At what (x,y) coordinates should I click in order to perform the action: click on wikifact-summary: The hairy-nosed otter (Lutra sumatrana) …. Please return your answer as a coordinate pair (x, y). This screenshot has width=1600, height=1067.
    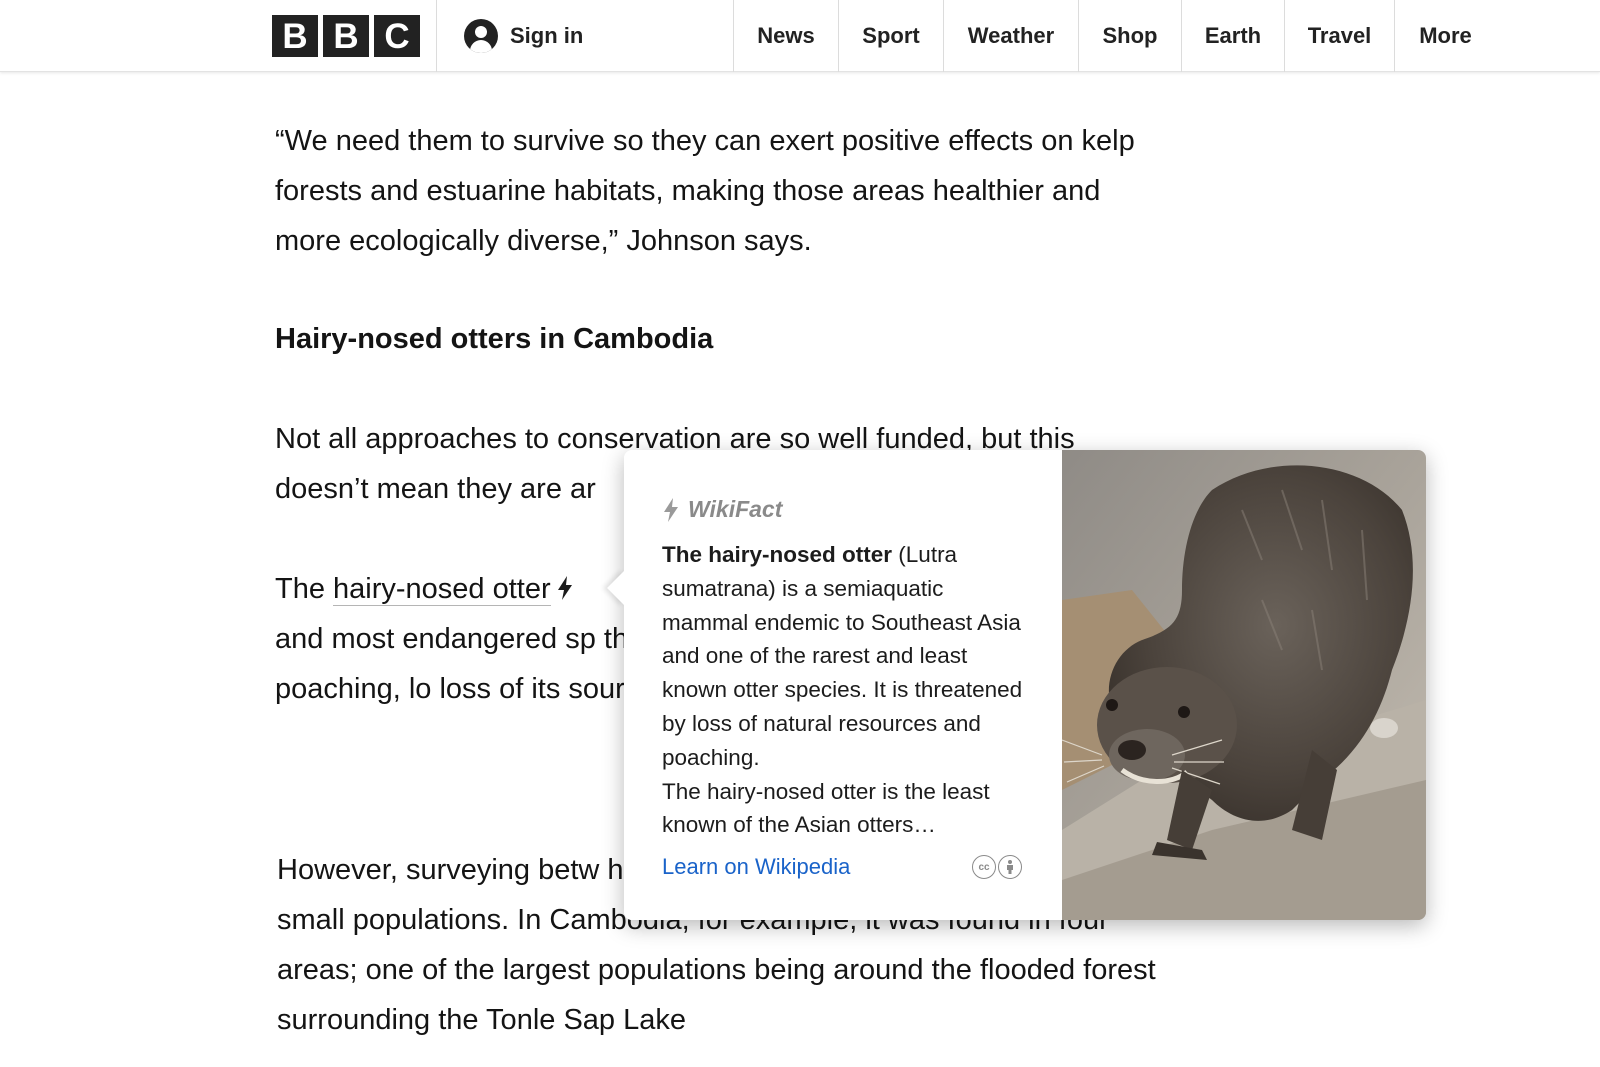
    Looking at the image, I should click on (847, 690).